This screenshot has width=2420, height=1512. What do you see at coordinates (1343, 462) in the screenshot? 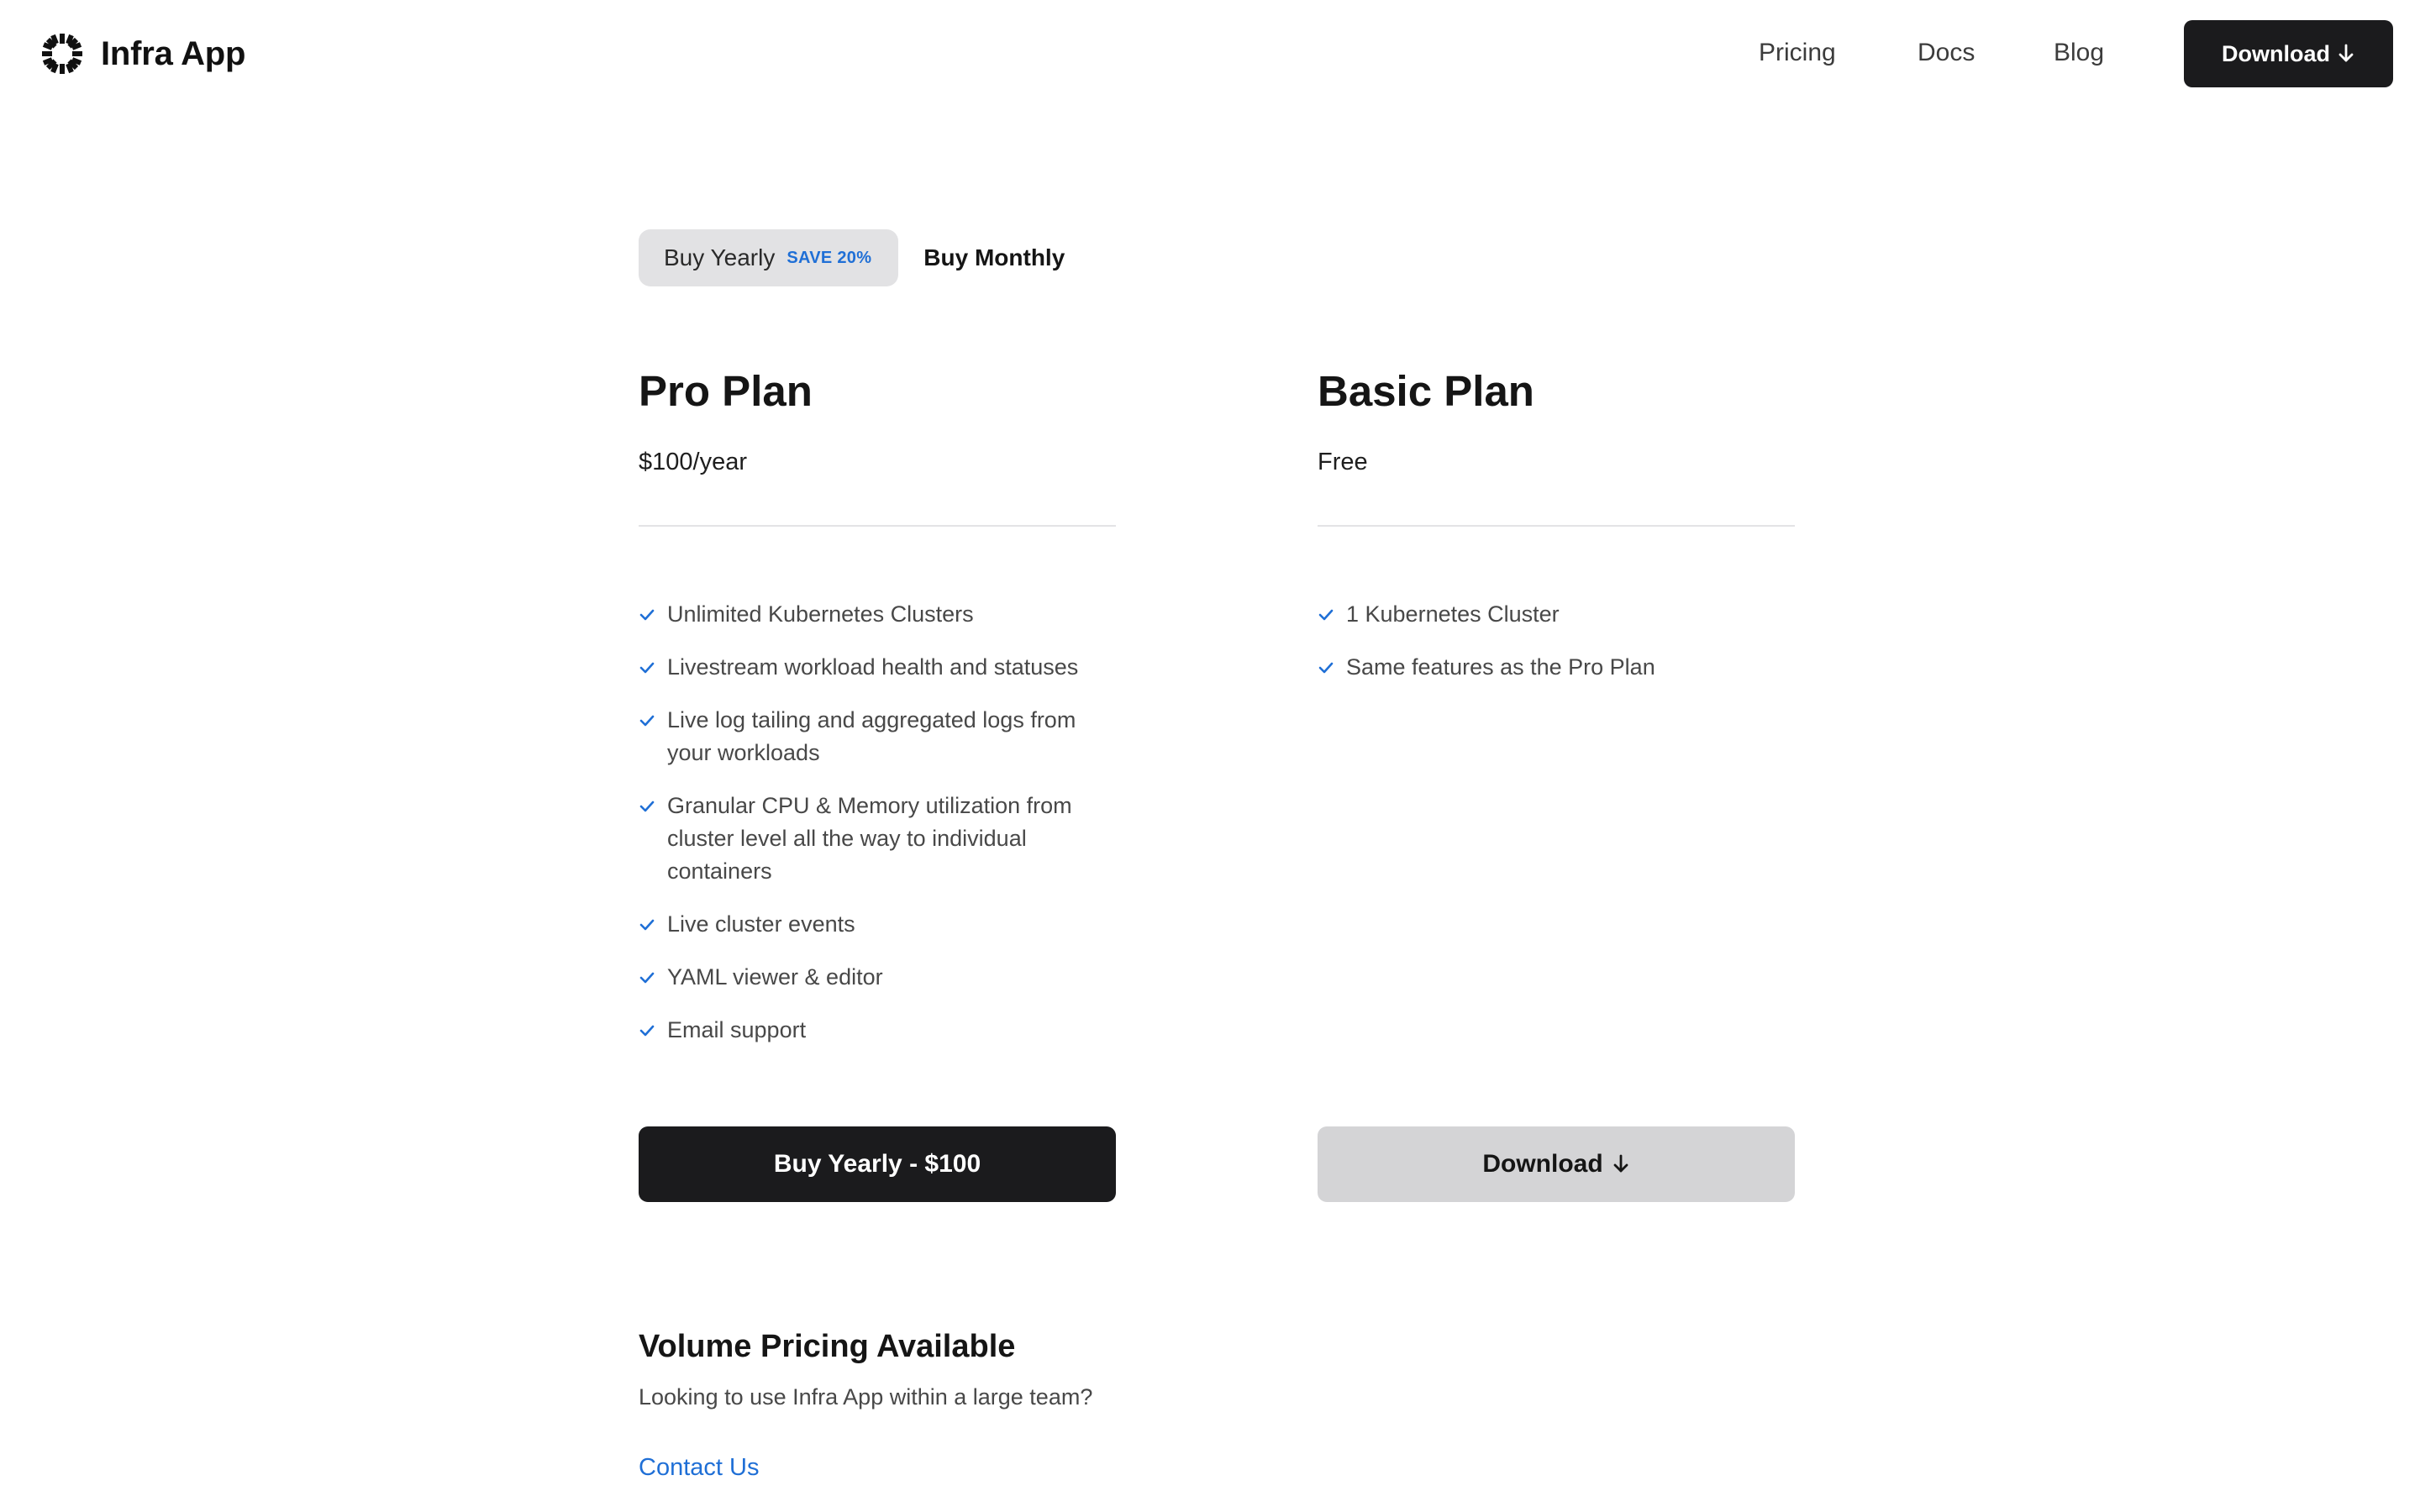
I see `plan-price: Free` at bounding box center [1343, 462].